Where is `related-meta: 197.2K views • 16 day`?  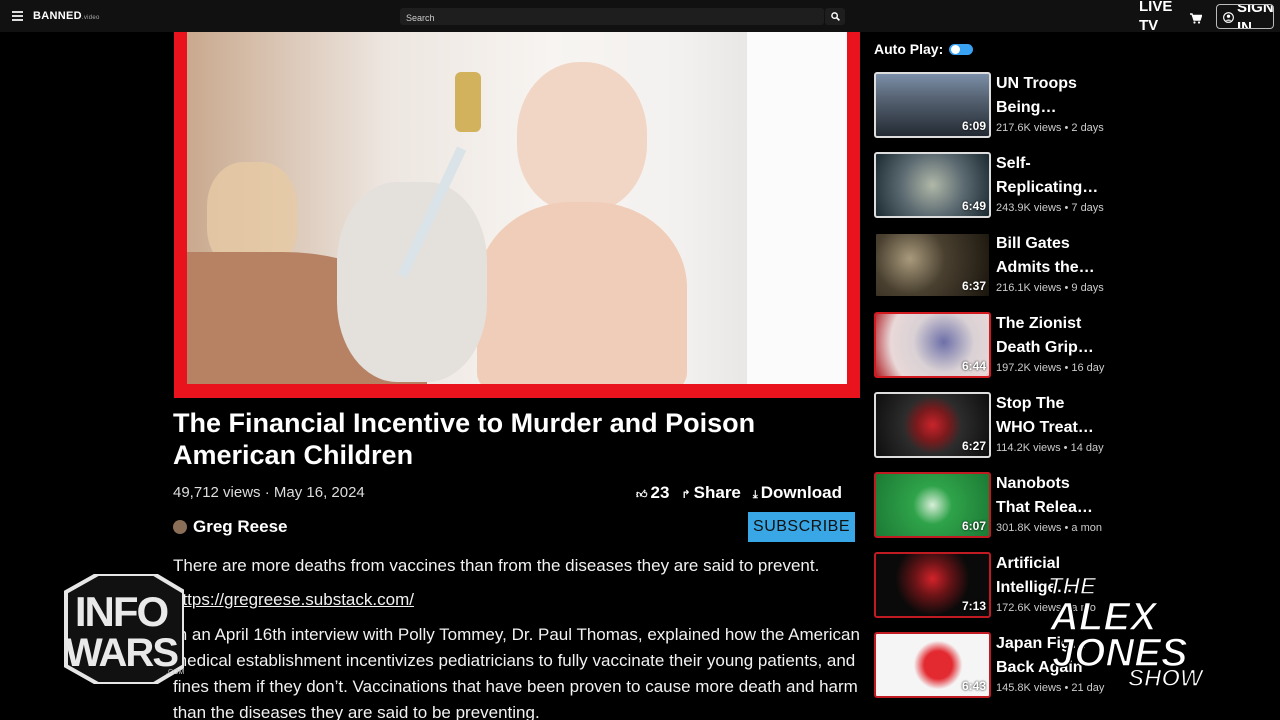 related-meta: 197.2K views • 16 day is located at coordinates (1050, 368).